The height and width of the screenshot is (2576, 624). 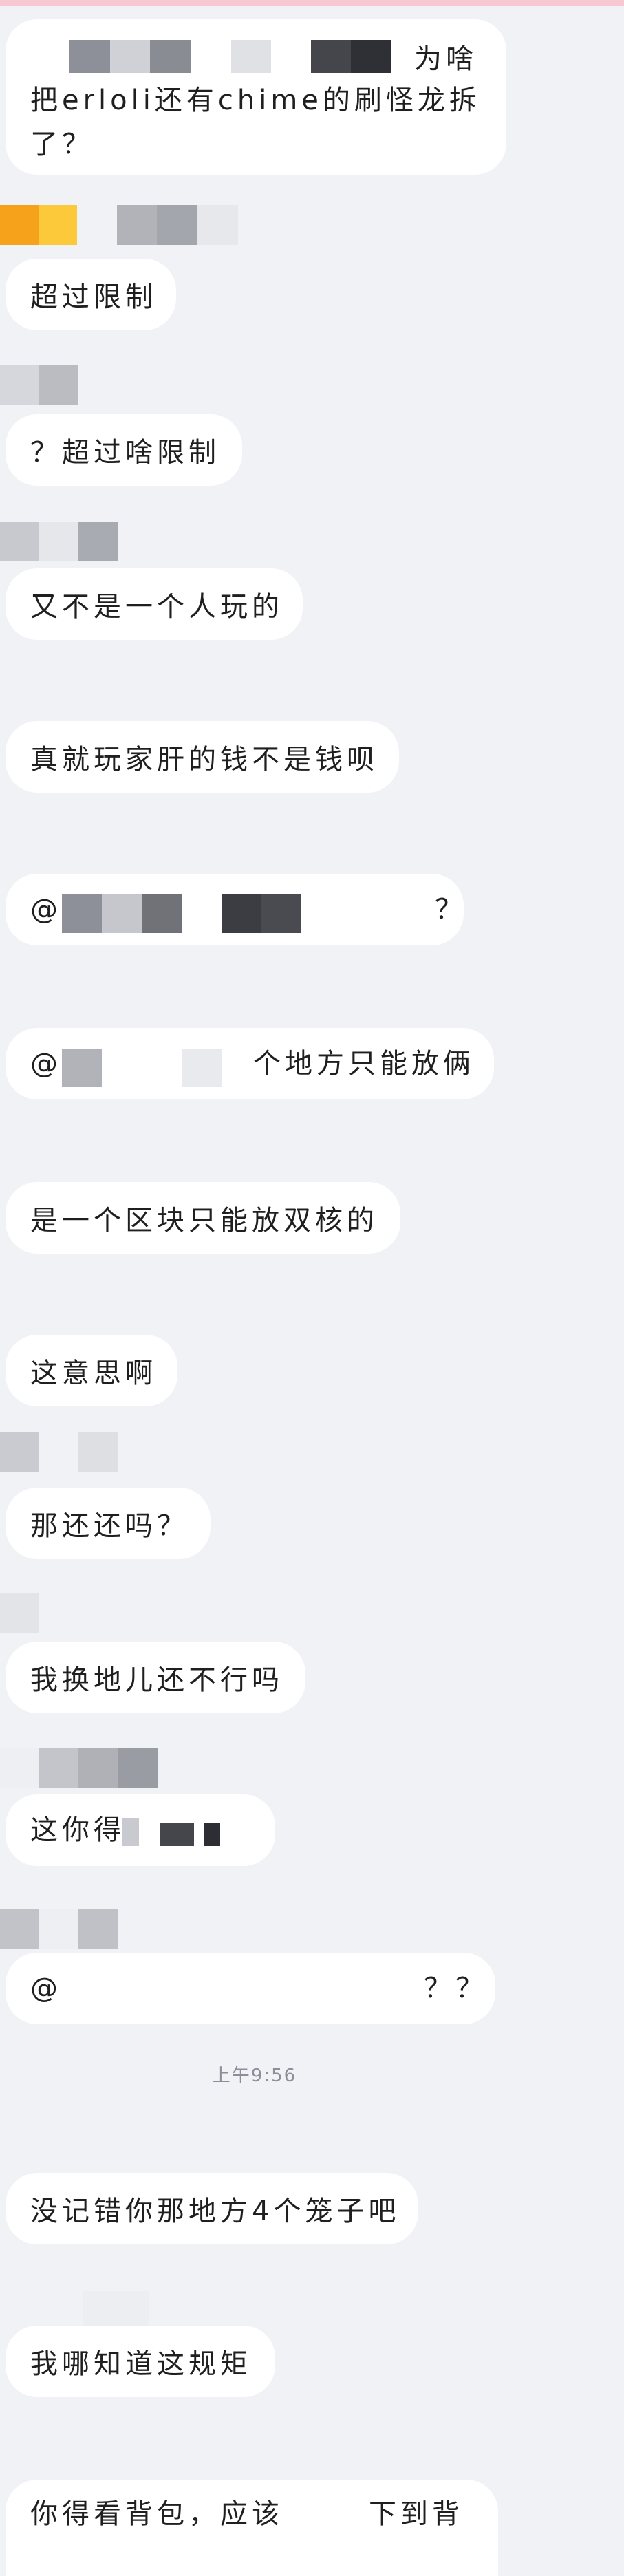 I want to click on message-text: 我哪知道这规矩, so click(x=141, y=2364).